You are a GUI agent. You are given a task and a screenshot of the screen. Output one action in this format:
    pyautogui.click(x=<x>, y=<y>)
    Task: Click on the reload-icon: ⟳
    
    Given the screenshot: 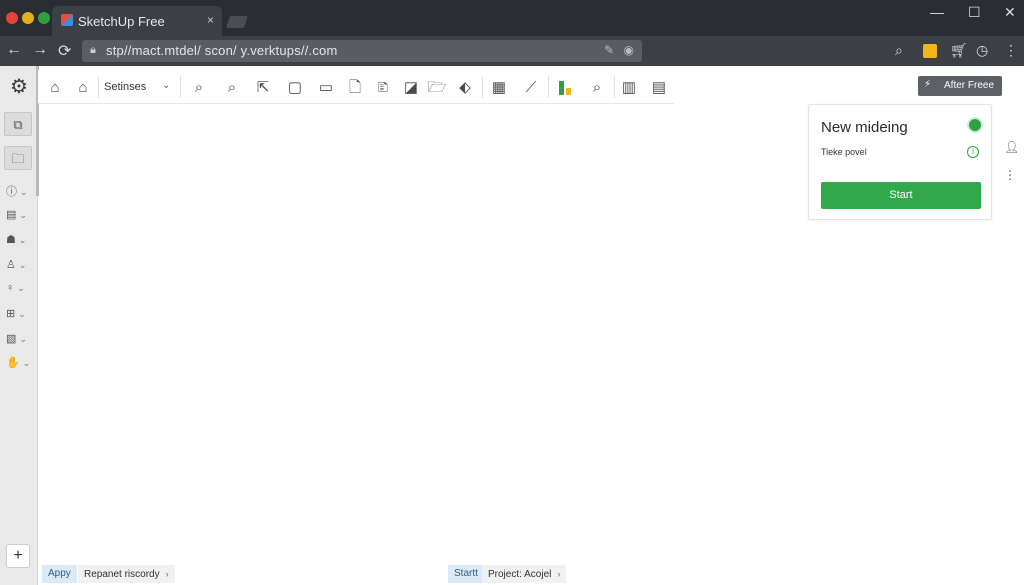 What is the action you would take?
    pyautogui.click(x=64, y=51)
    